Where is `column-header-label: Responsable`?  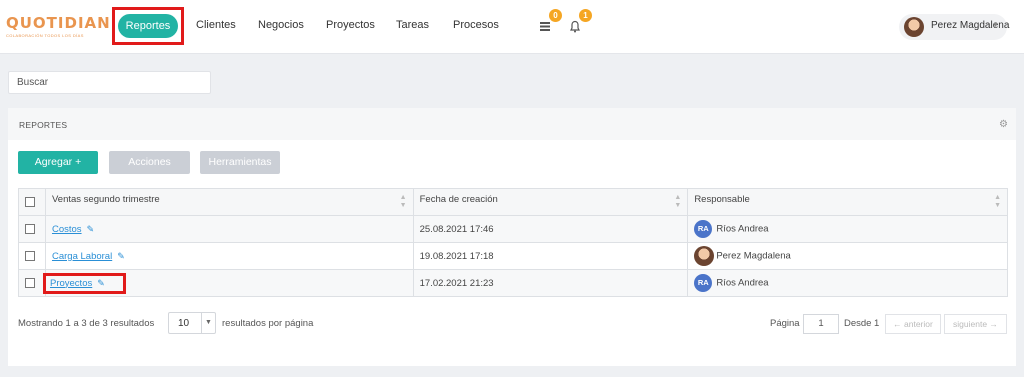
column-header-label: Responsable is located at coordinates (722, 199).